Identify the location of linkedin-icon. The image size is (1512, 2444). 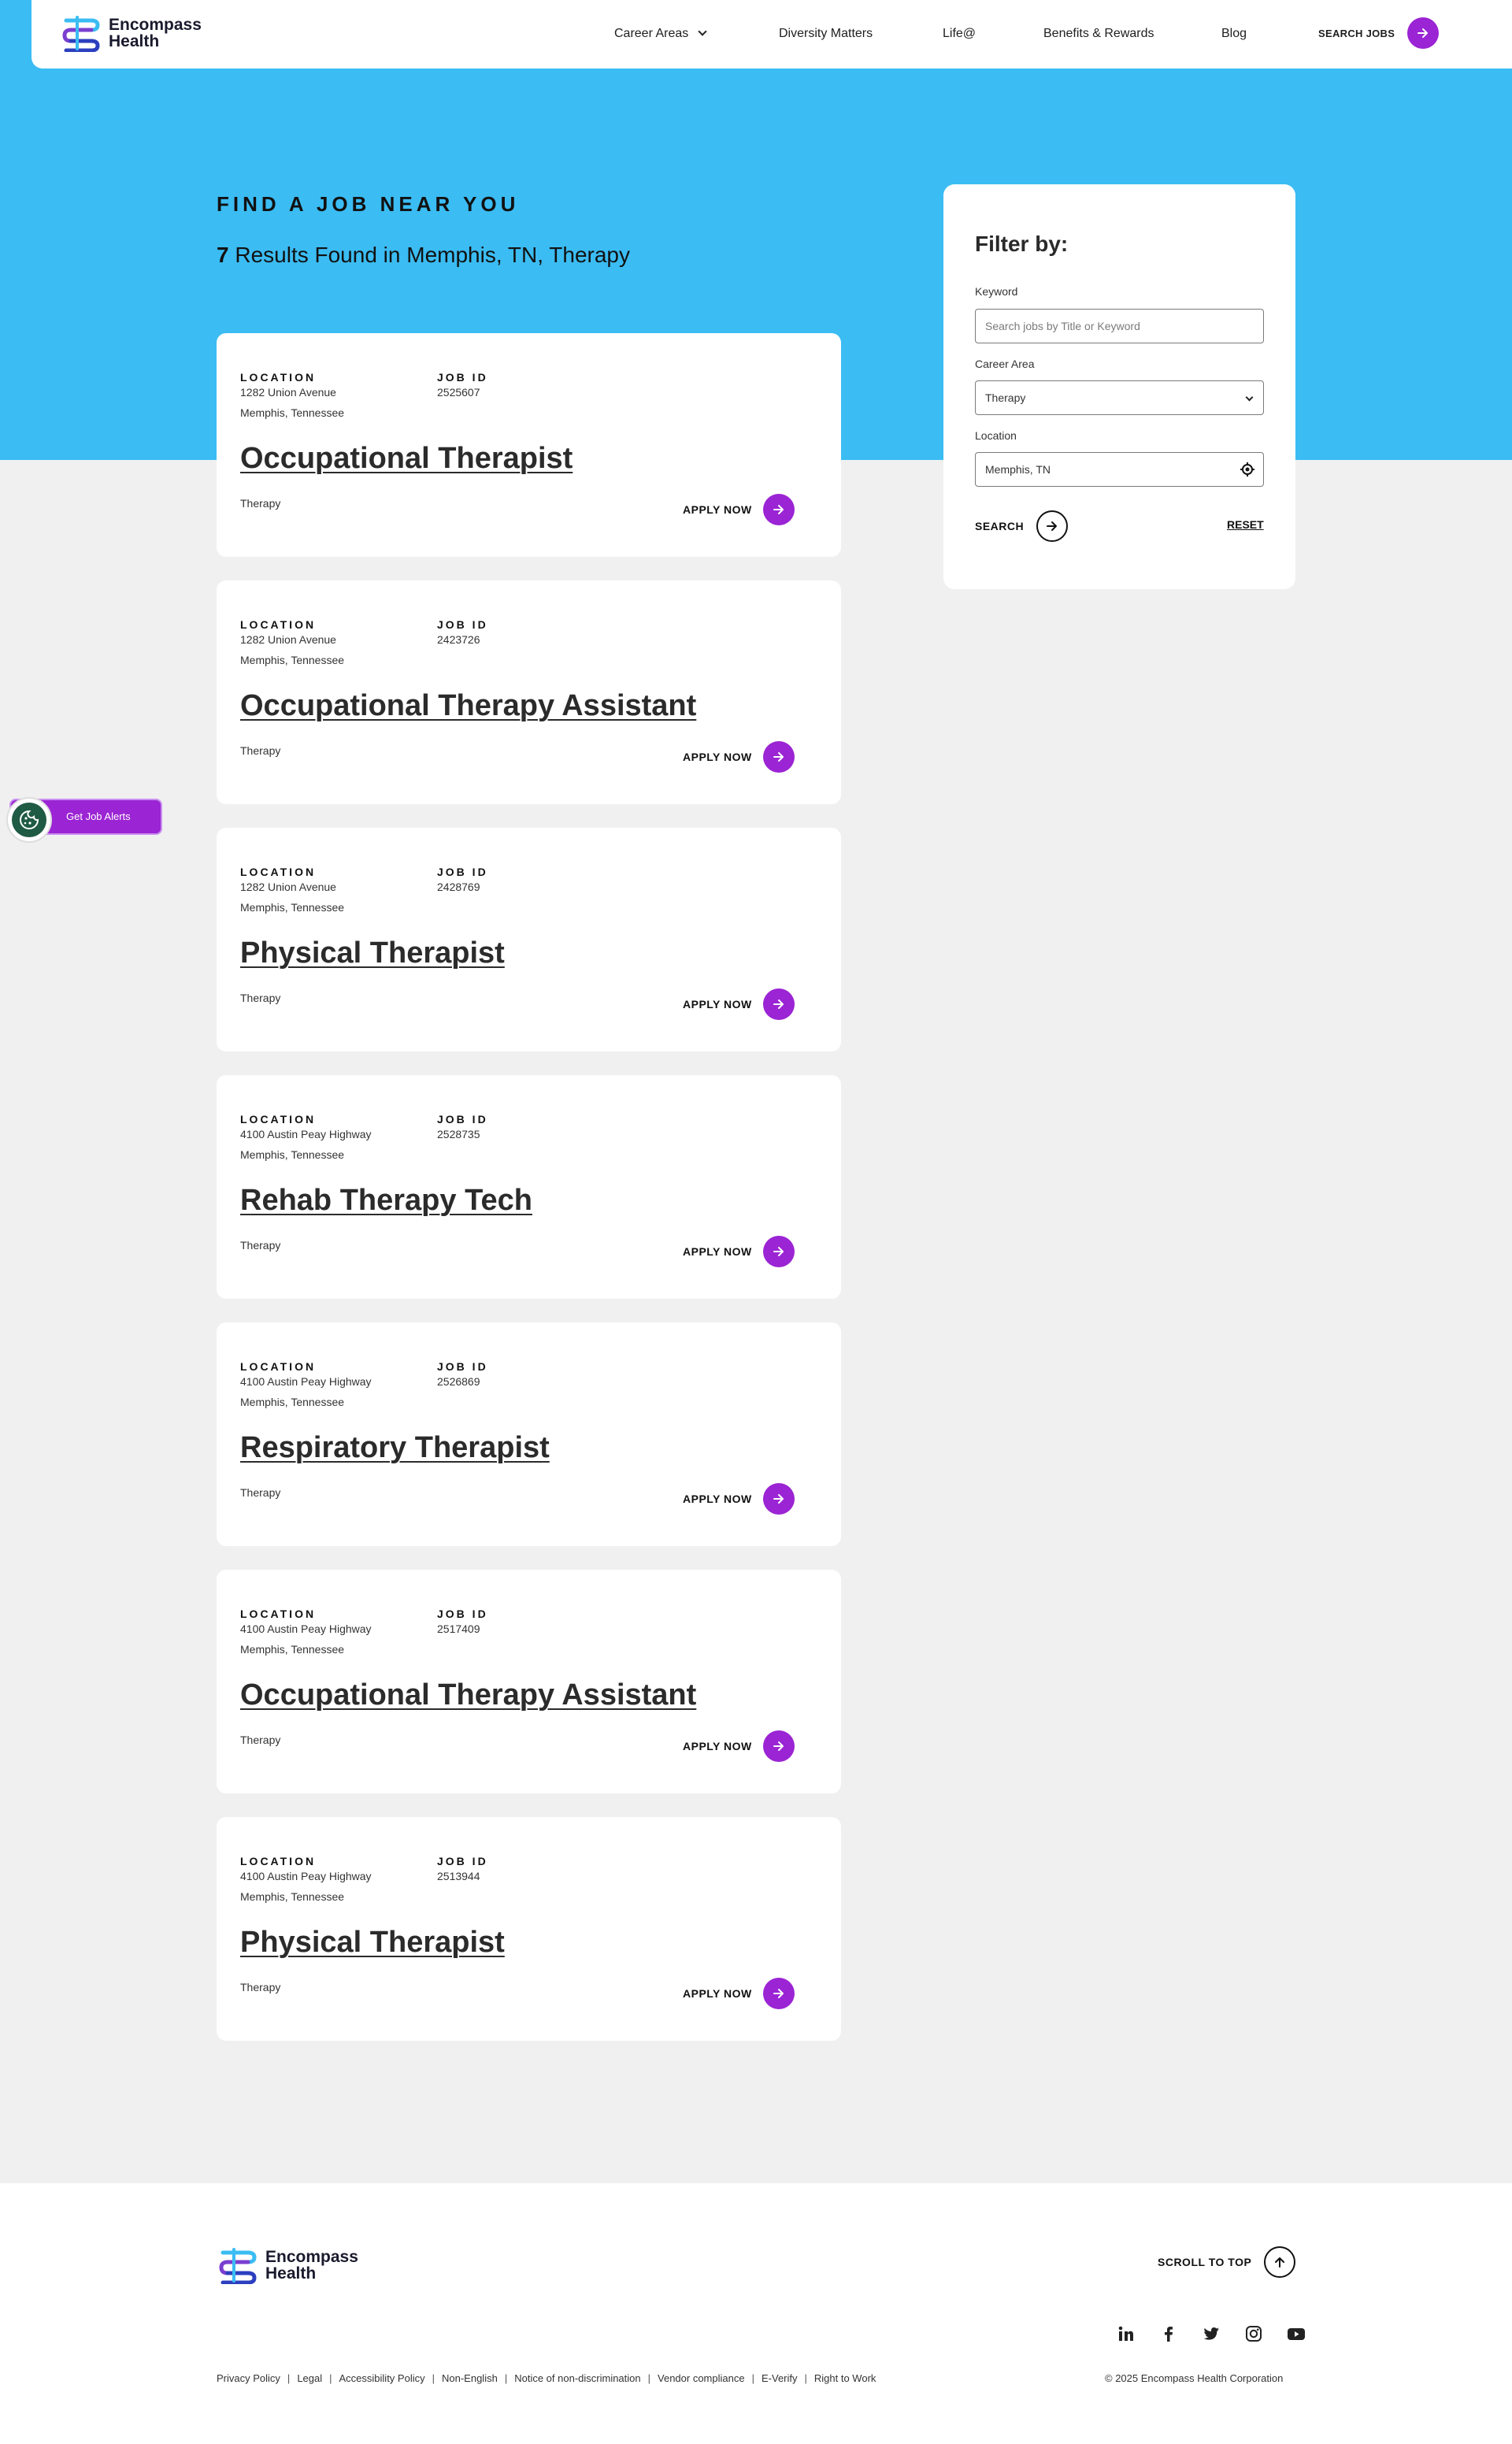
(1126, 2333).